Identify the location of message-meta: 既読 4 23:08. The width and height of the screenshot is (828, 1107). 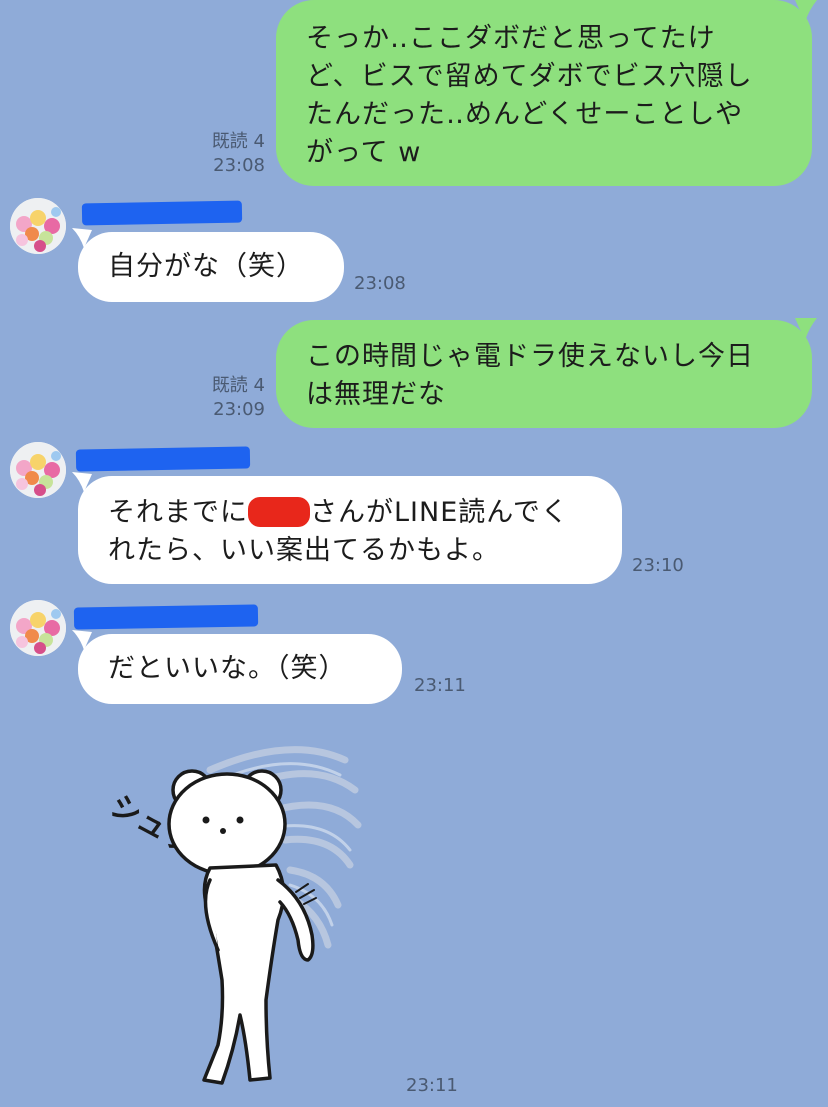
(215, 154).